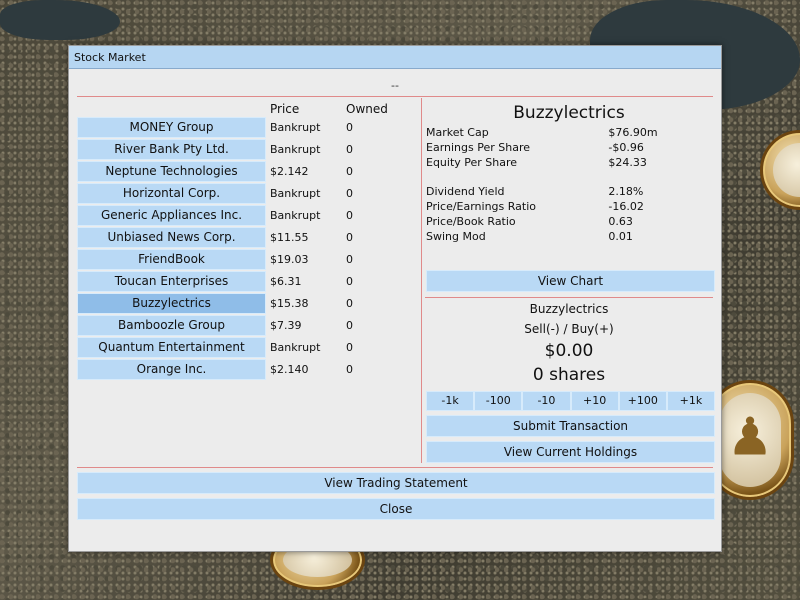  I want to click on right-divider, so click(569, 297).